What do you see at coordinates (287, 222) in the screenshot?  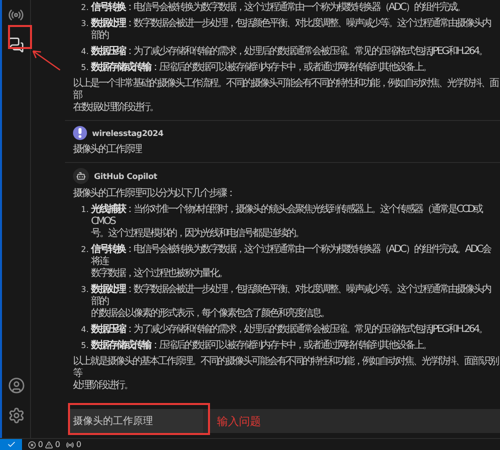 I see `list-item-text: 光线捕获：当你对准一个物体拍照时，摄像头的镜头会聚焦光线到传感器上。这个传感器（通常是CCD或CMOS 号。这个过程是模拟的，因为光线和电信号都是连续的。` at bounding box center [287, 222].